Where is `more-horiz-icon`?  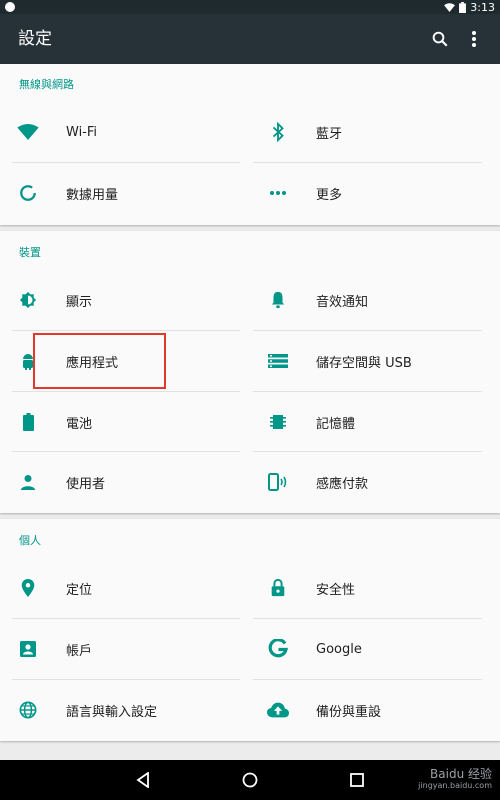
more-horiz-icon is located at coordinates (278, 193).